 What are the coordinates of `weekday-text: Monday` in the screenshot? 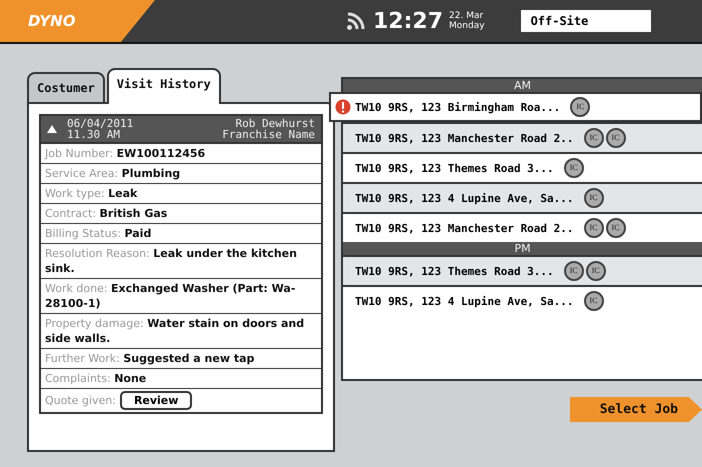 It's located at (467, 26).